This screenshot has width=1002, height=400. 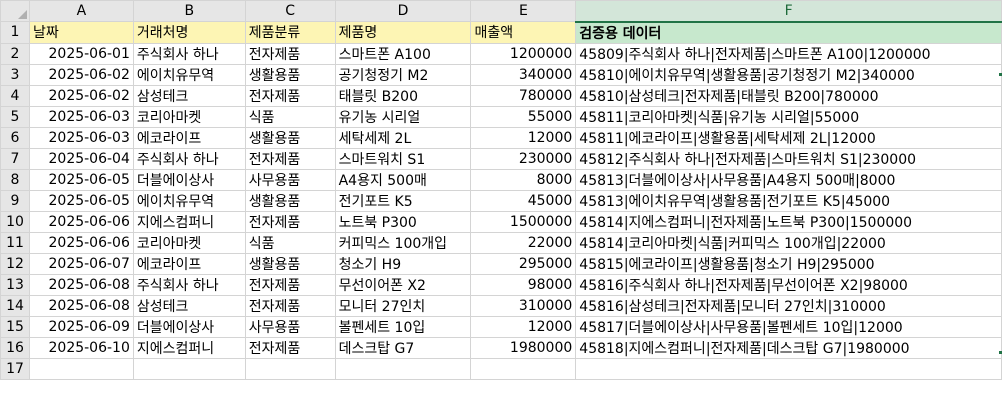 What do you see at coordinates (403, 74) in the screenshot?
I see `product-cell: 공기청정기 M2` at bounding box center [403, 74].